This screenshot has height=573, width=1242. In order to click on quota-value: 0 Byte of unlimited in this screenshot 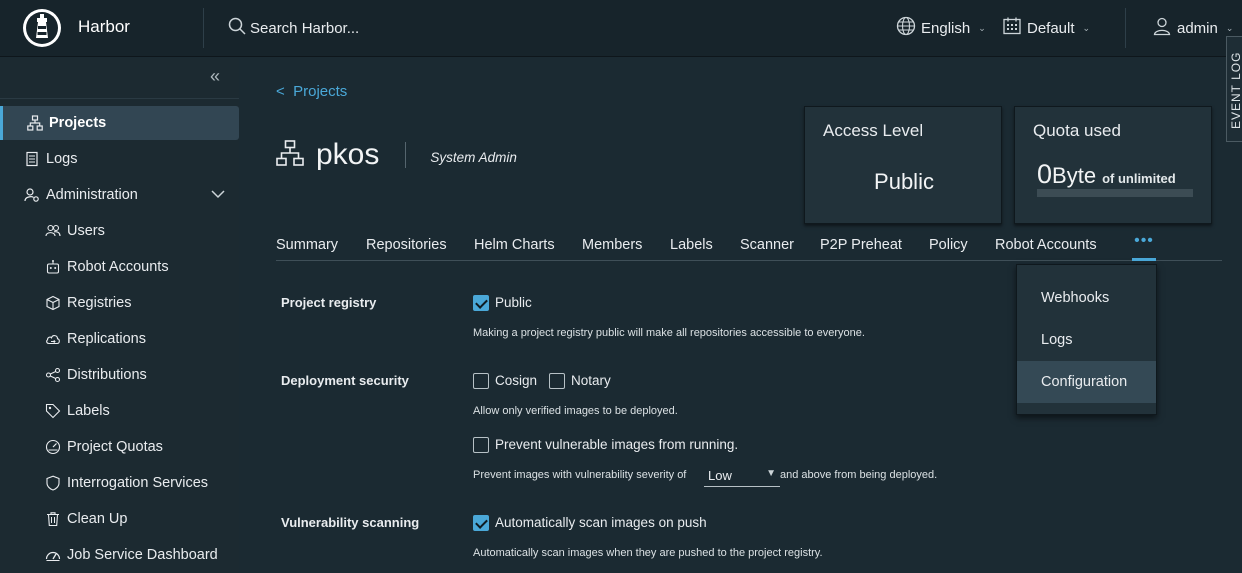, I will do `click(1106, 174)`.